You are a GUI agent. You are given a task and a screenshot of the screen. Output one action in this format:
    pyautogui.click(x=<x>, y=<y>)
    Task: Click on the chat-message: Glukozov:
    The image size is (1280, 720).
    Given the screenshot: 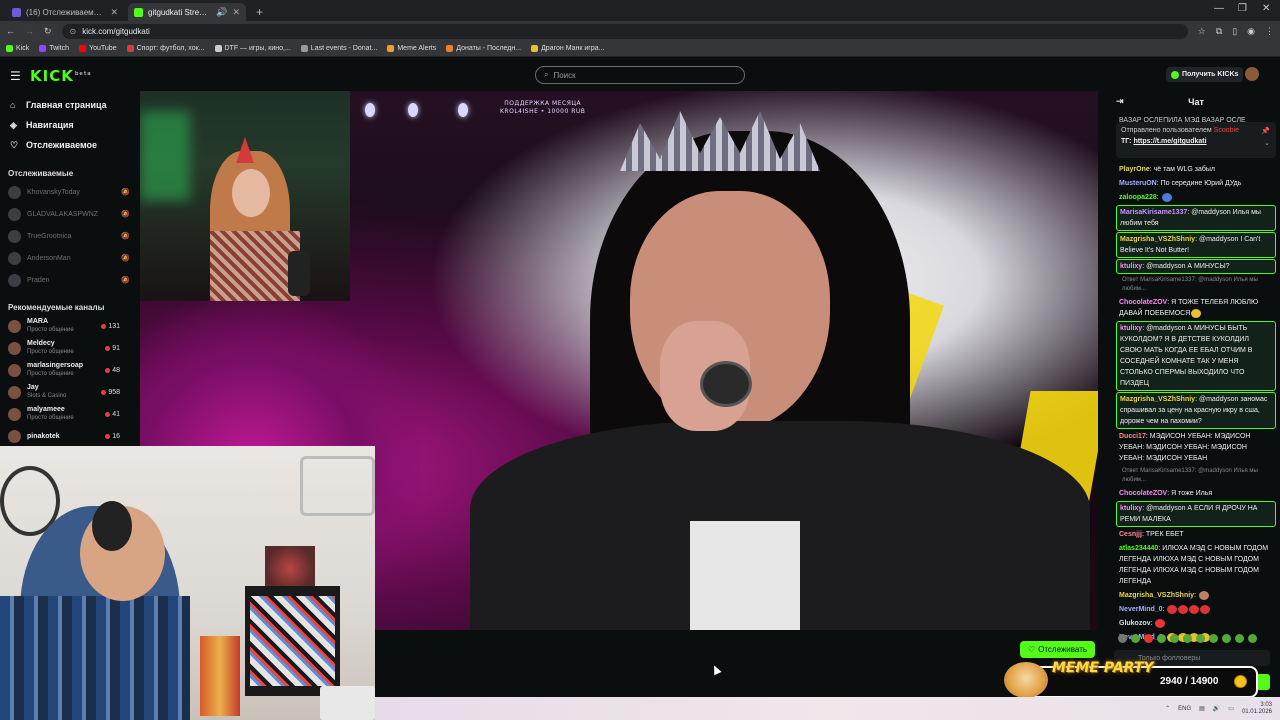 What is the action you would take?
    pyautogui.click(x=1196, y=623)
    